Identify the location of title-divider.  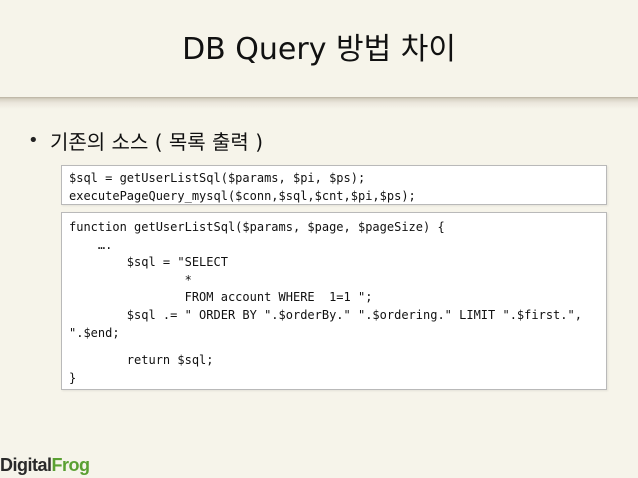
(319, 103).